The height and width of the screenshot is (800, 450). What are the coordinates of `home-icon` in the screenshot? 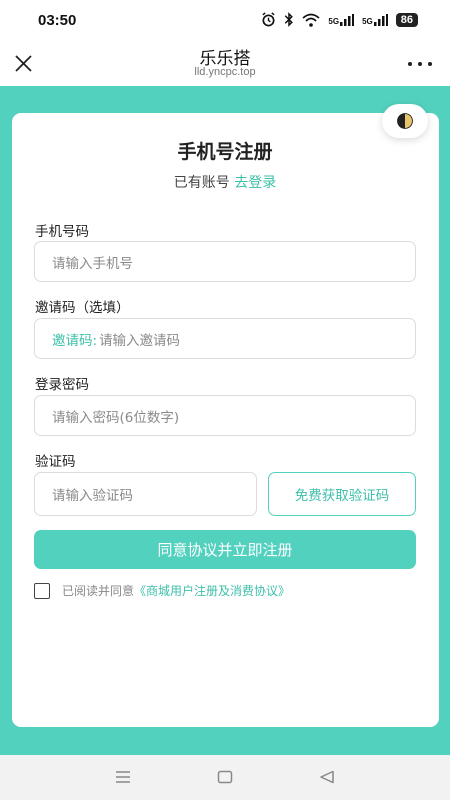 It's located at (225, 777).